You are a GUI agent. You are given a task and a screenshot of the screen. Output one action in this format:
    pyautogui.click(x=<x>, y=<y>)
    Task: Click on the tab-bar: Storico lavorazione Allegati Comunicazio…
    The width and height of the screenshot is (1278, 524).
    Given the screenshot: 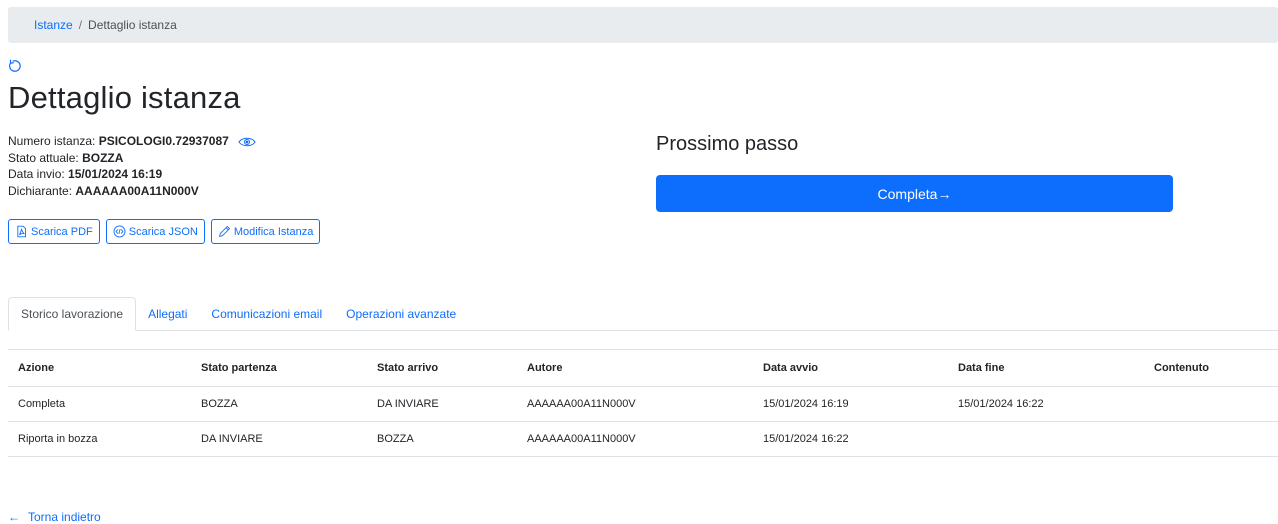 What is the action you would take?
    pyautogui.click(x=643, y=314)
    